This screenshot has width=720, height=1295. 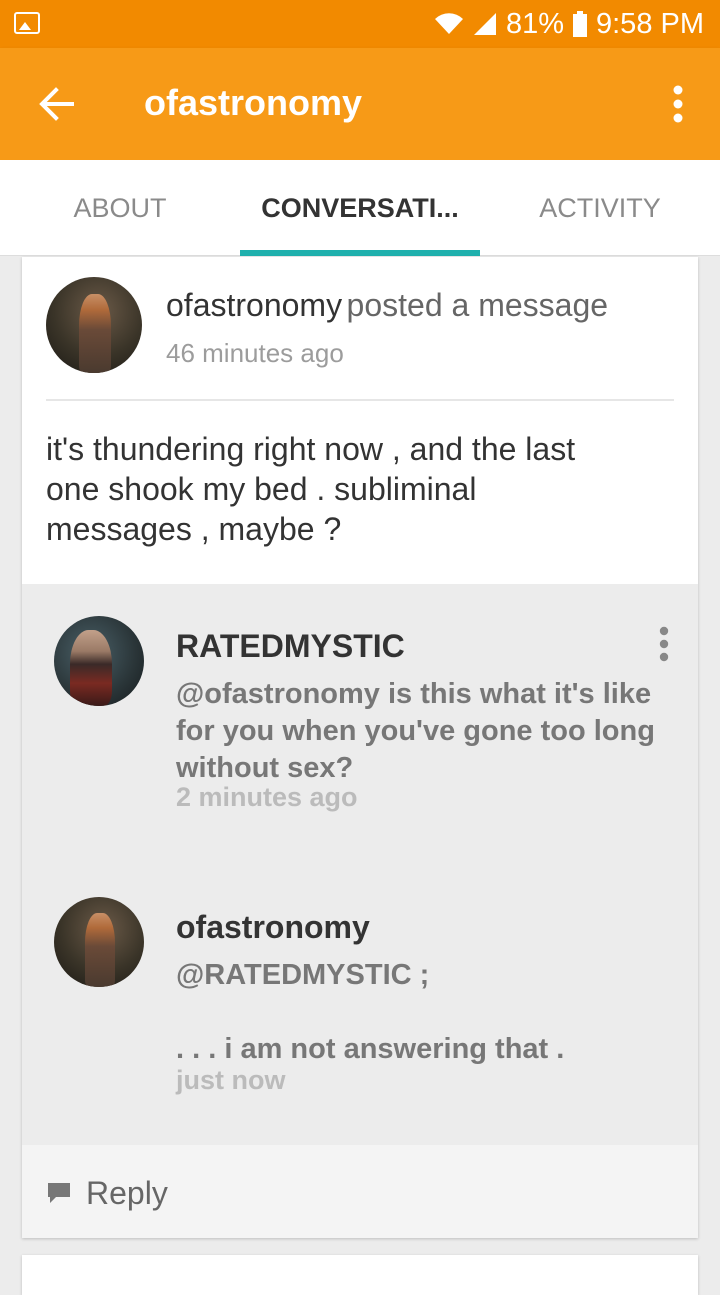 I want to click on post-action: posted a message, so click(x=477, y=305).